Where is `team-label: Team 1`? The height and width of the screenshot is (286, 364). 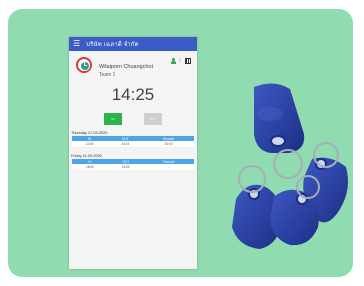
team-label: Team 1 is located at coordinates (107, 75).